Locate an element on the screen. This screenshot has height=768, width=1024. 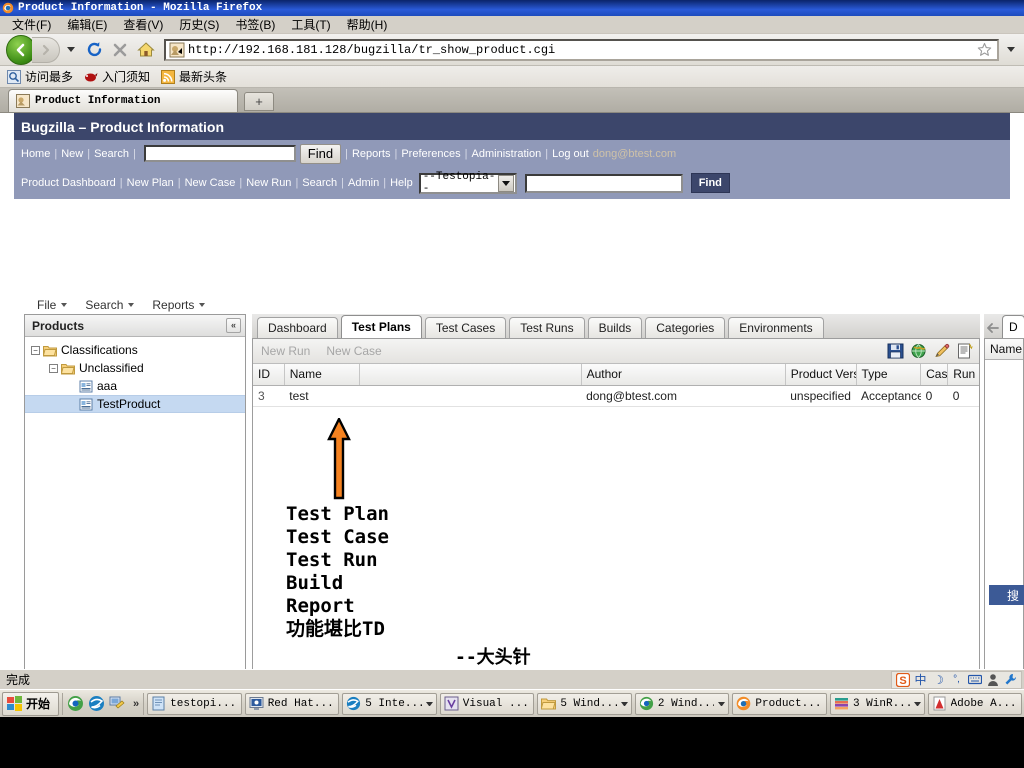
nav-logout-link: Log out is located at coordinates (570, 154).